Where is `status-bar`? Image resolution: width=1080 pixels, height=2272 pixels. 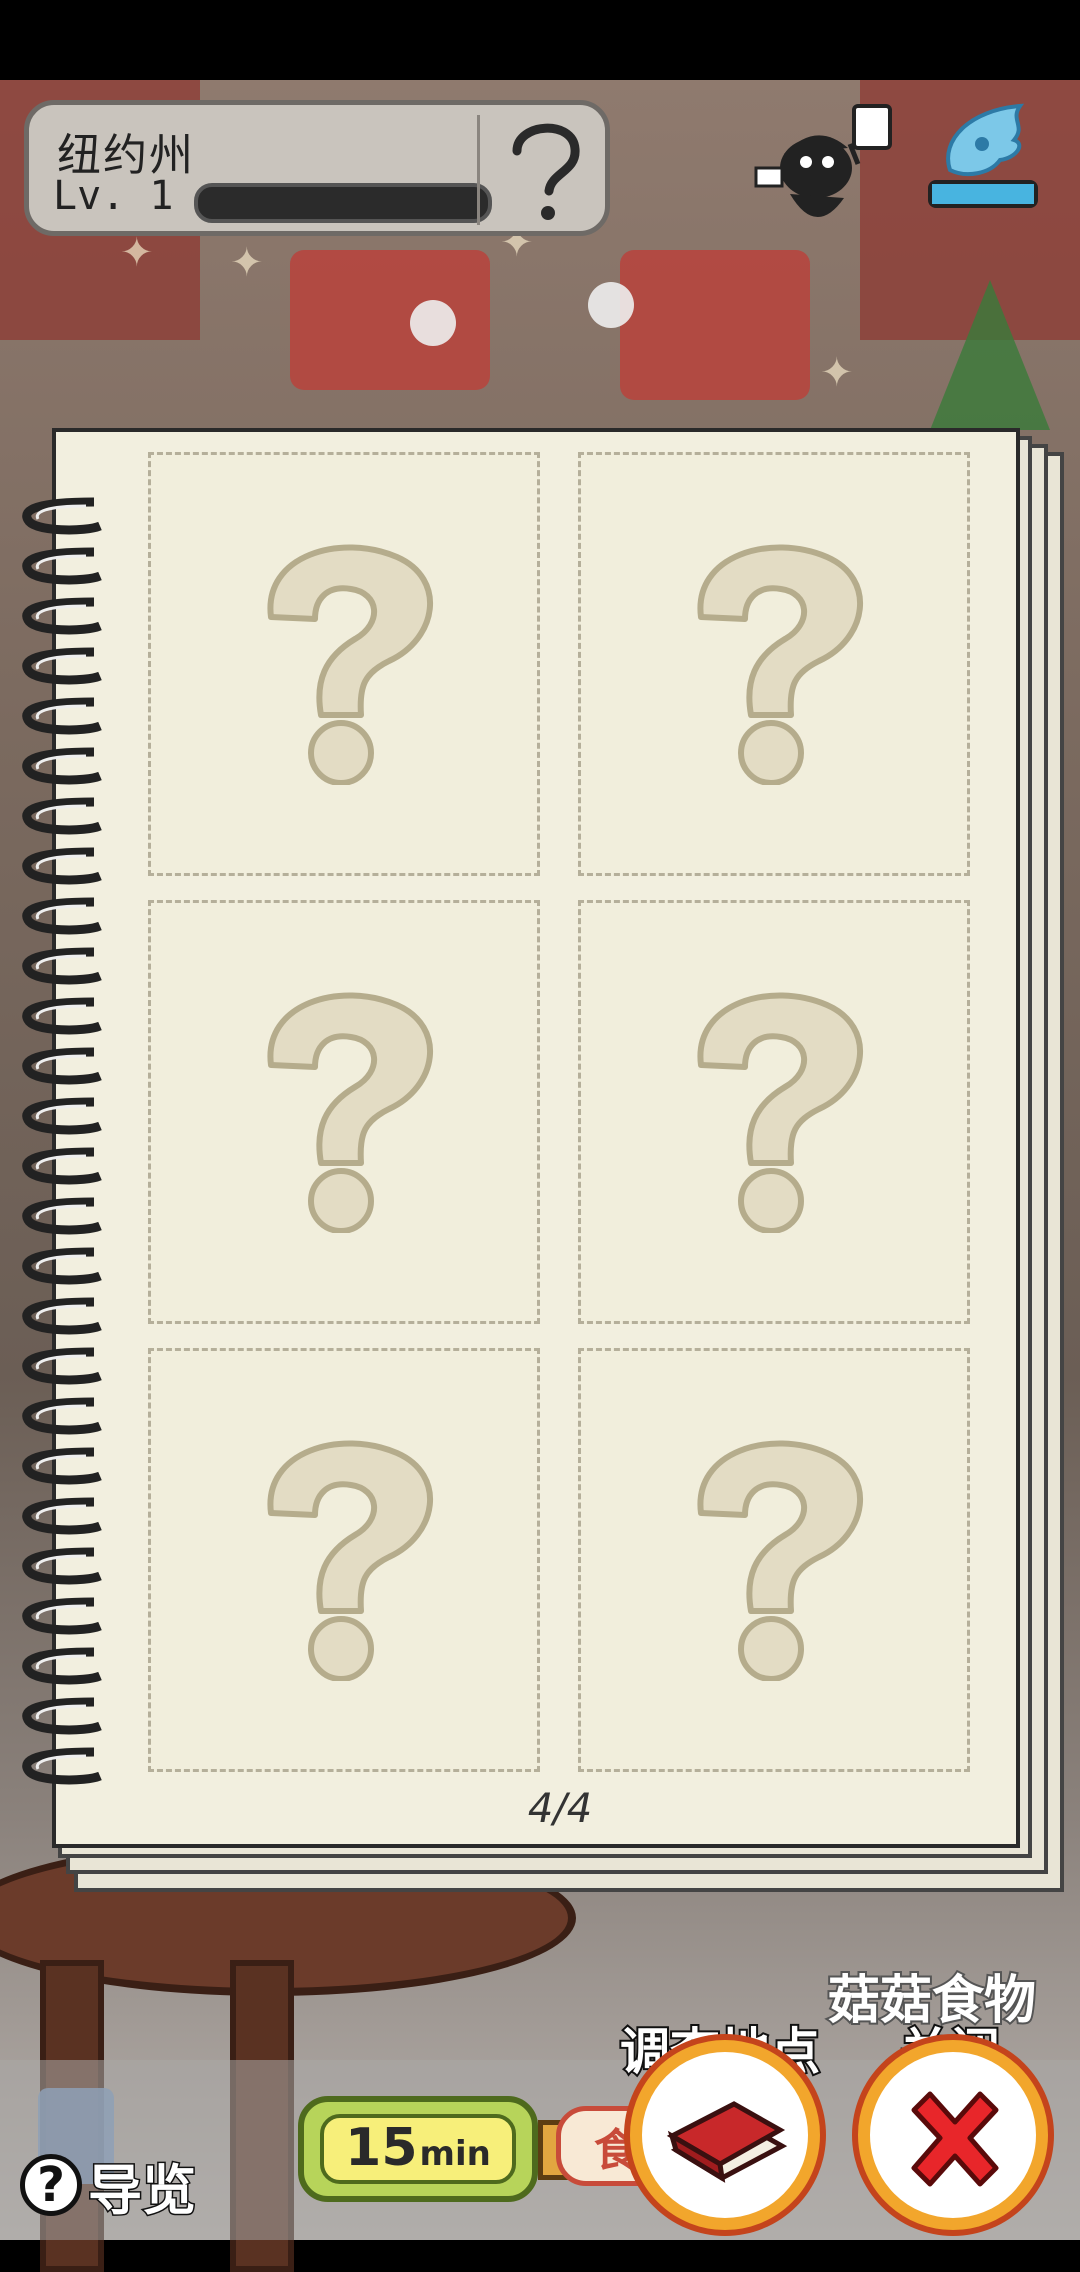
status-bar is located at coordinates (540, 40).